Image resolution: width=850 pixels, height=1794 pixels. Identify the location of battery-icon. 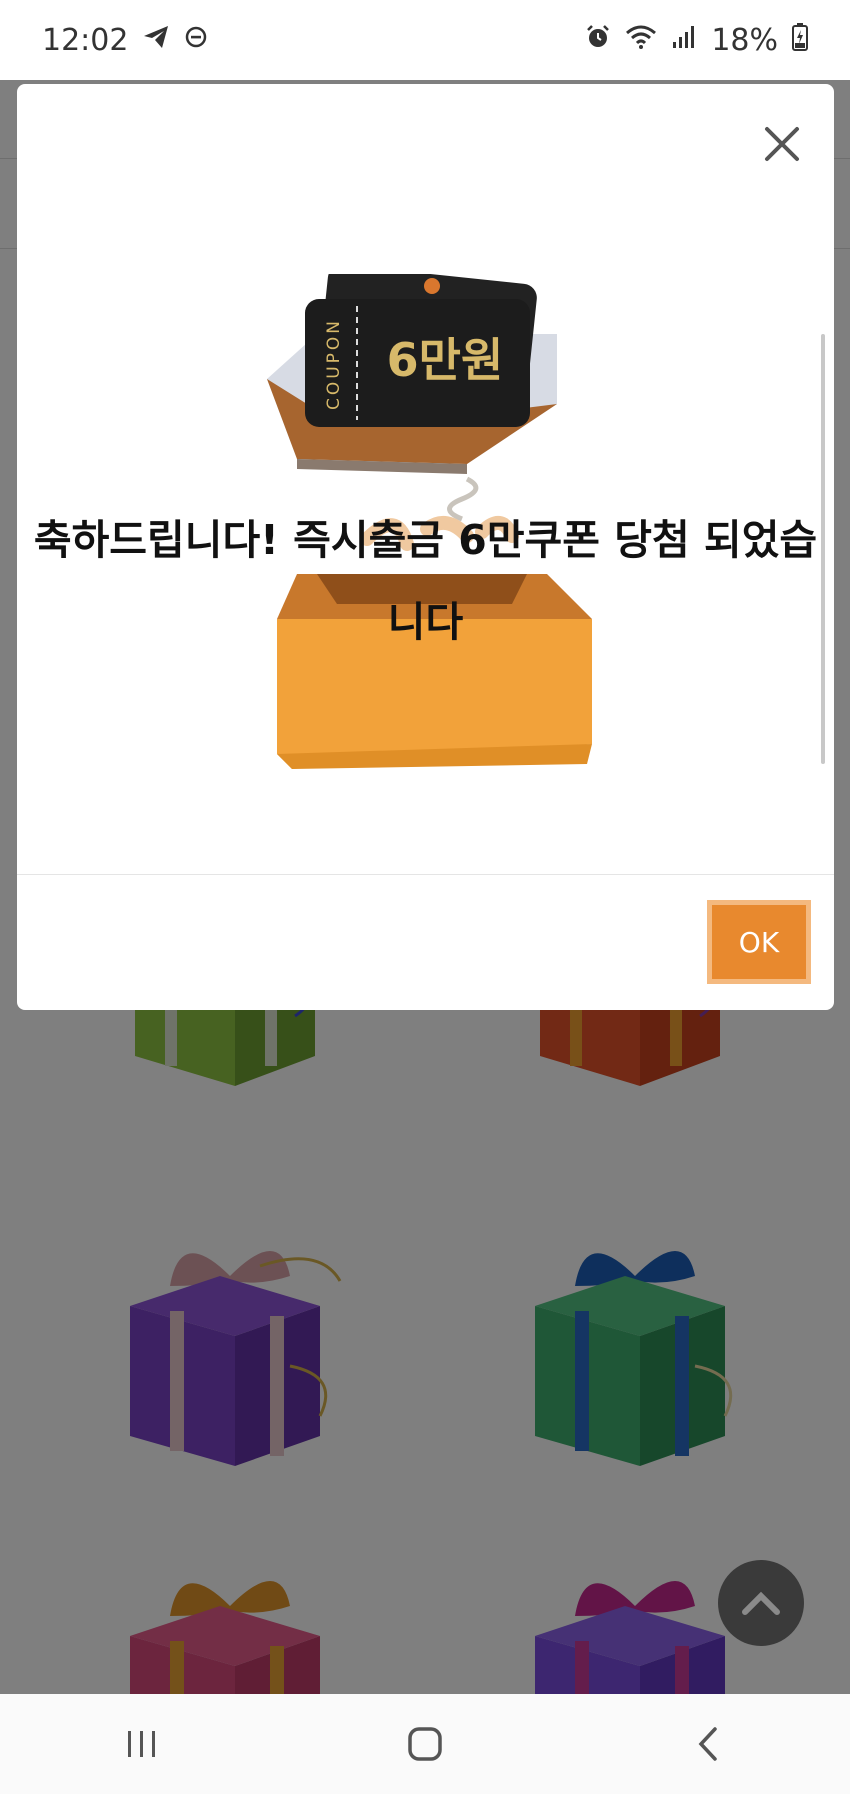
(800, 40).